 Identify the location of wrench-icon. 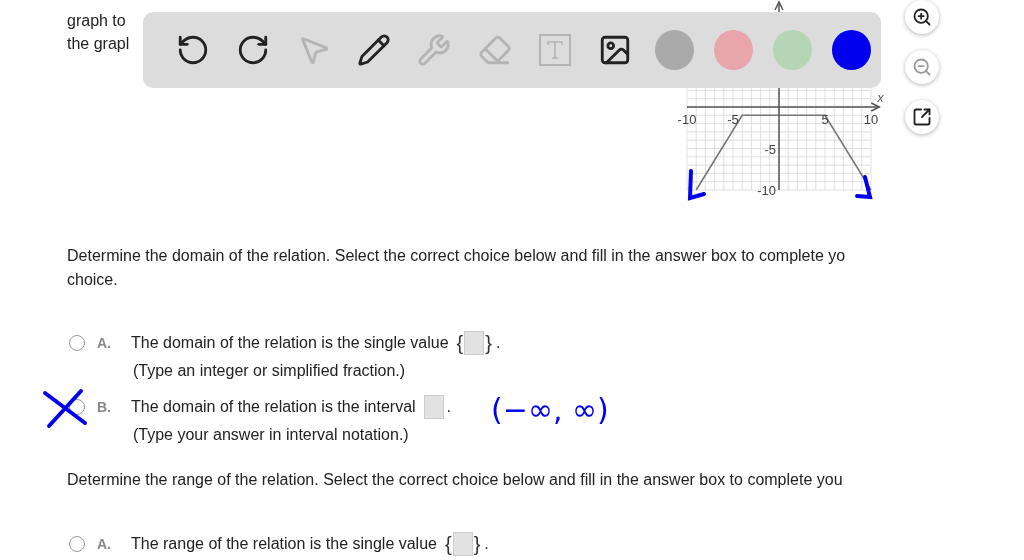
(434, 50).